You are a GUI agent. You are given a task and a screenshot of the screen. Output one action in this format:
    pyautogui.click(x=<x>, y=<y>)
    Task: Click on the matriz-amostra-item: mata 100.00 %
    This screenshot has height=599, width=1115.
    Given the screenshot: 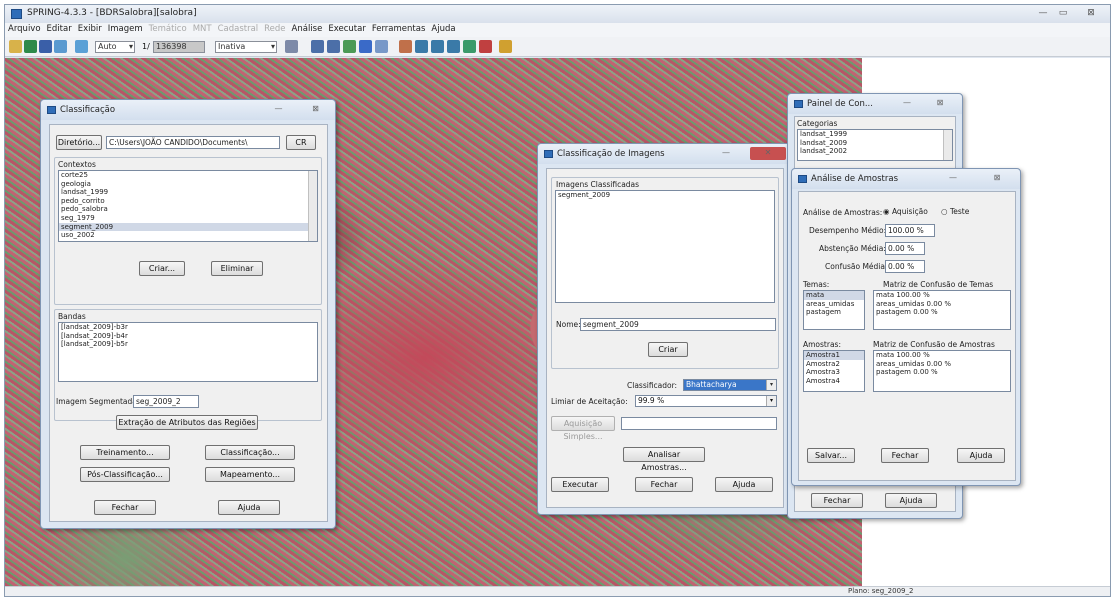 What is the action you would take?
    pyautogui.click(x=942, y=355)
    